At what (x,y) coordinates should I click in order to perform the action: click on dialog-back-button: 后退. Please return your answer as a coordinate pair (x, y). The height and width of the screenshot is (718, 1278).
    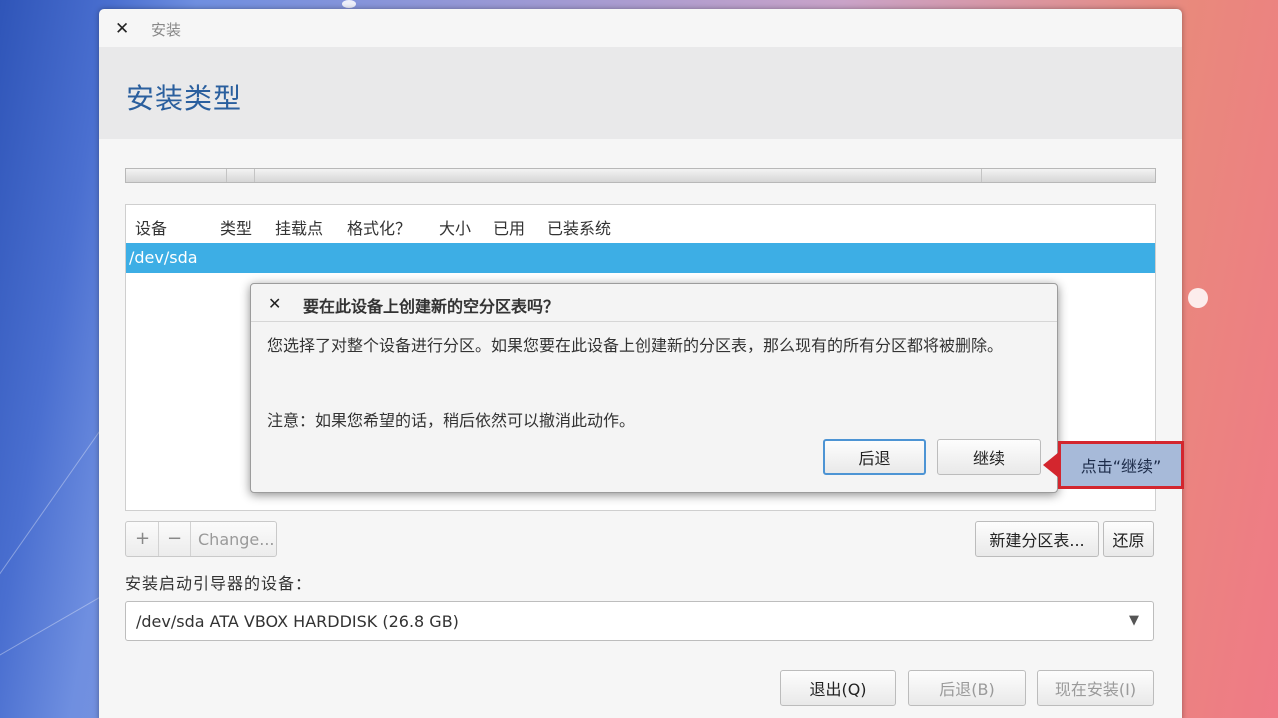
    Looking at the image, I should click on (874, 457).